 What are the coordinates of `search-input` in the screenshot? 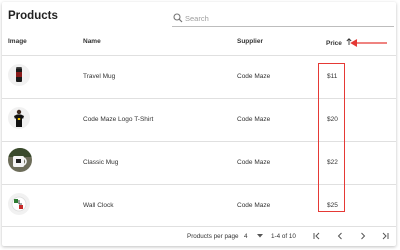 It's located at (285, 18).